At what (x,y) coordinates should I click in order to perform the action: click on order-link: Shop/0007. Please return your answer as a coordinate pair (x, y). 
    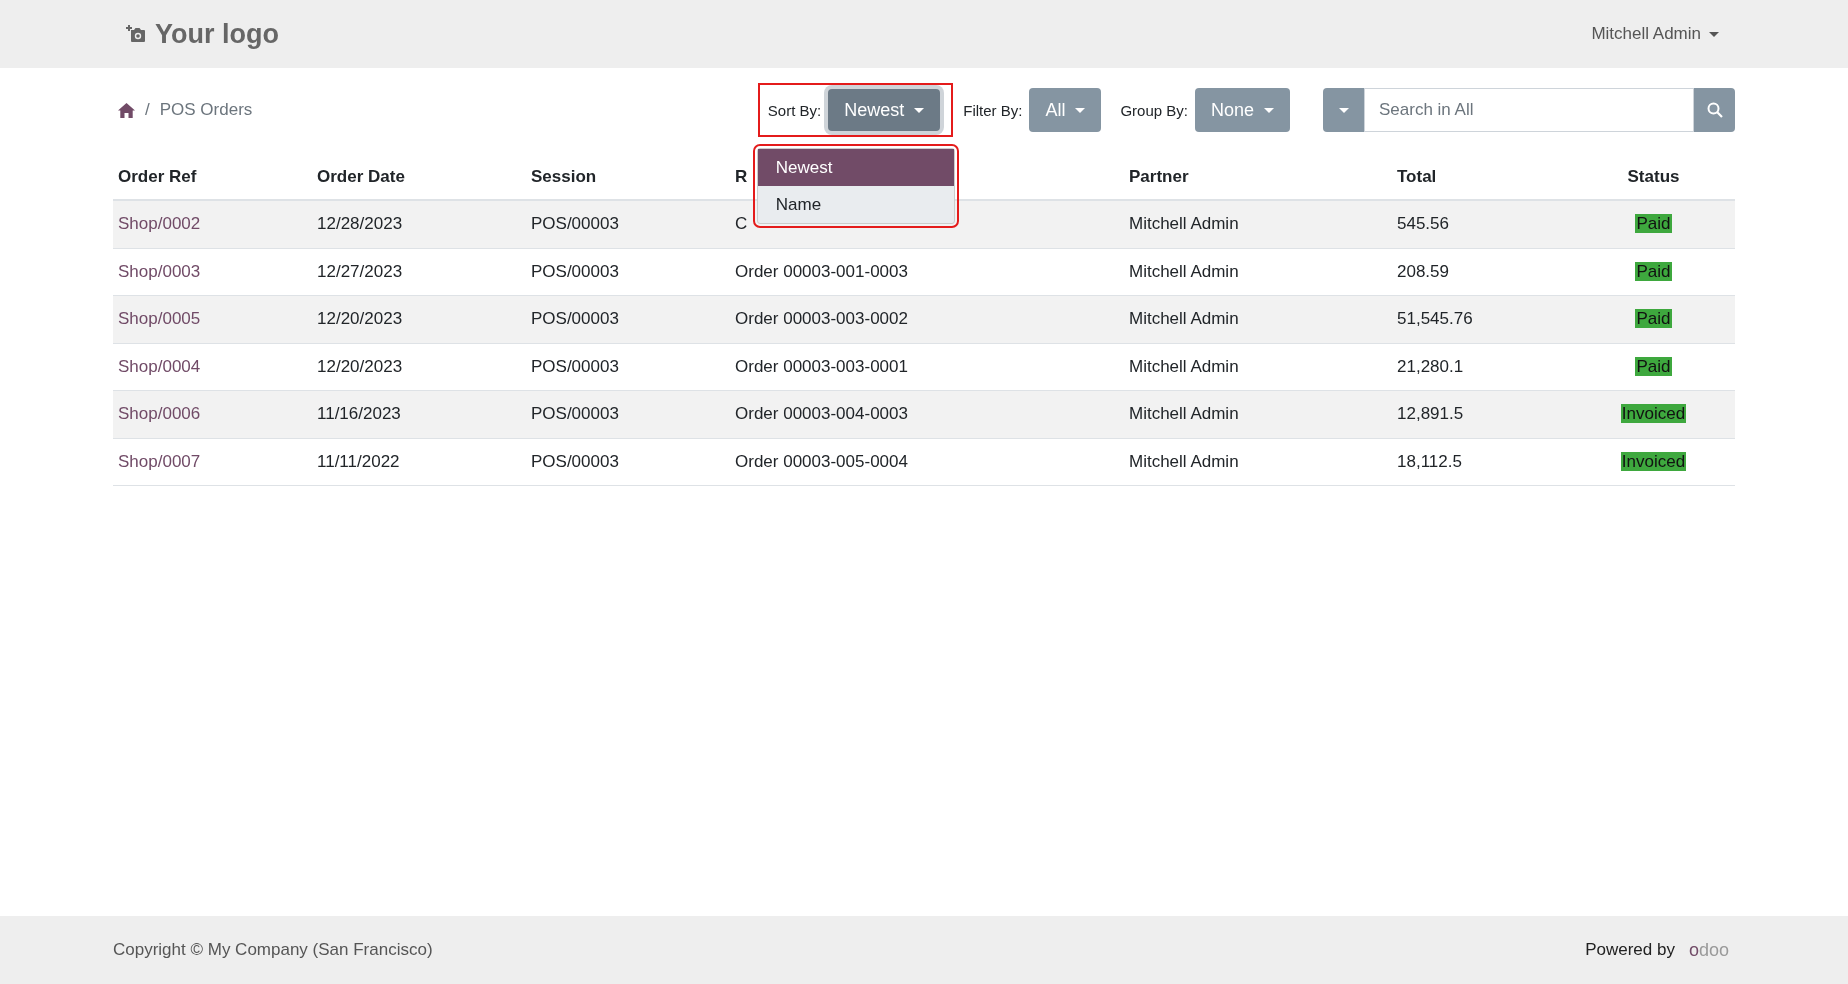
    Looking at the image, I should click on (159, 461).